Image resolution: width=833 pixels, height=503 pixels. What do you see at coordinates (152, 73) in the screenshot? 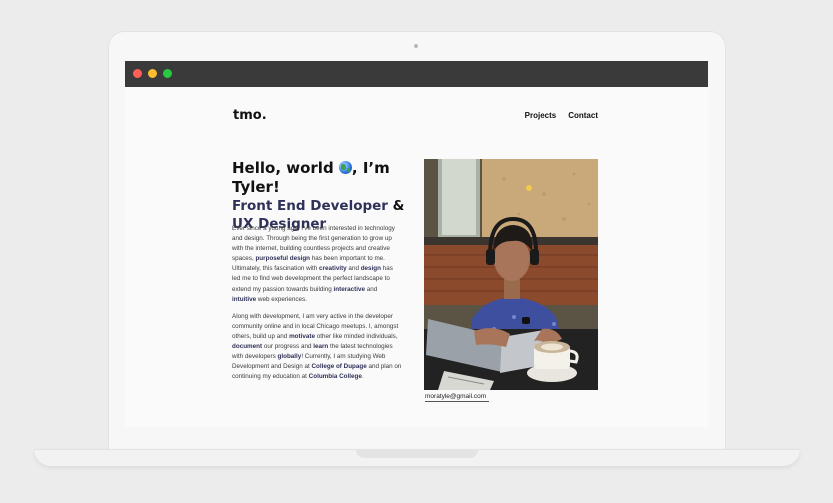
I see `minimize-button` at bounding box center [152, 73].